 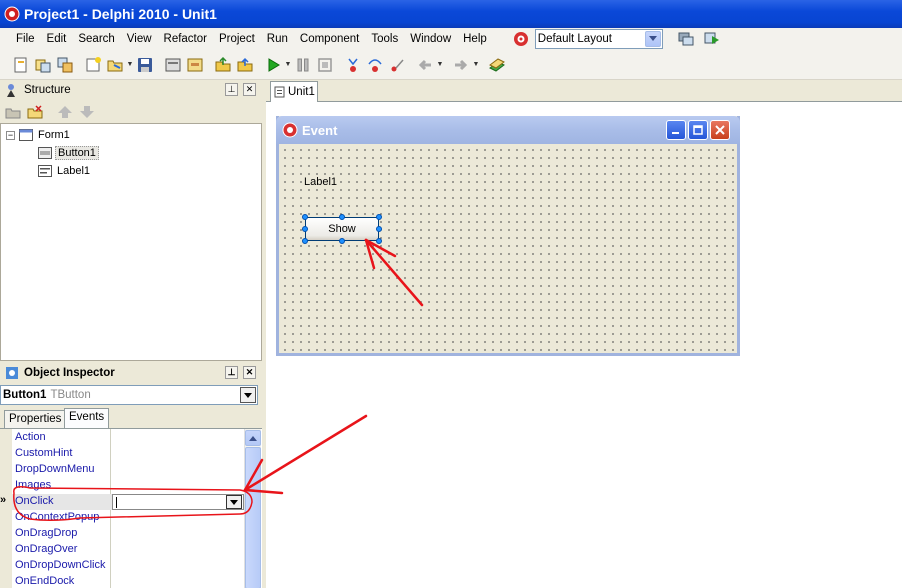 I want to click on event-row-oncontextpopup: OnContextPopup, so click(x=128, y=518).